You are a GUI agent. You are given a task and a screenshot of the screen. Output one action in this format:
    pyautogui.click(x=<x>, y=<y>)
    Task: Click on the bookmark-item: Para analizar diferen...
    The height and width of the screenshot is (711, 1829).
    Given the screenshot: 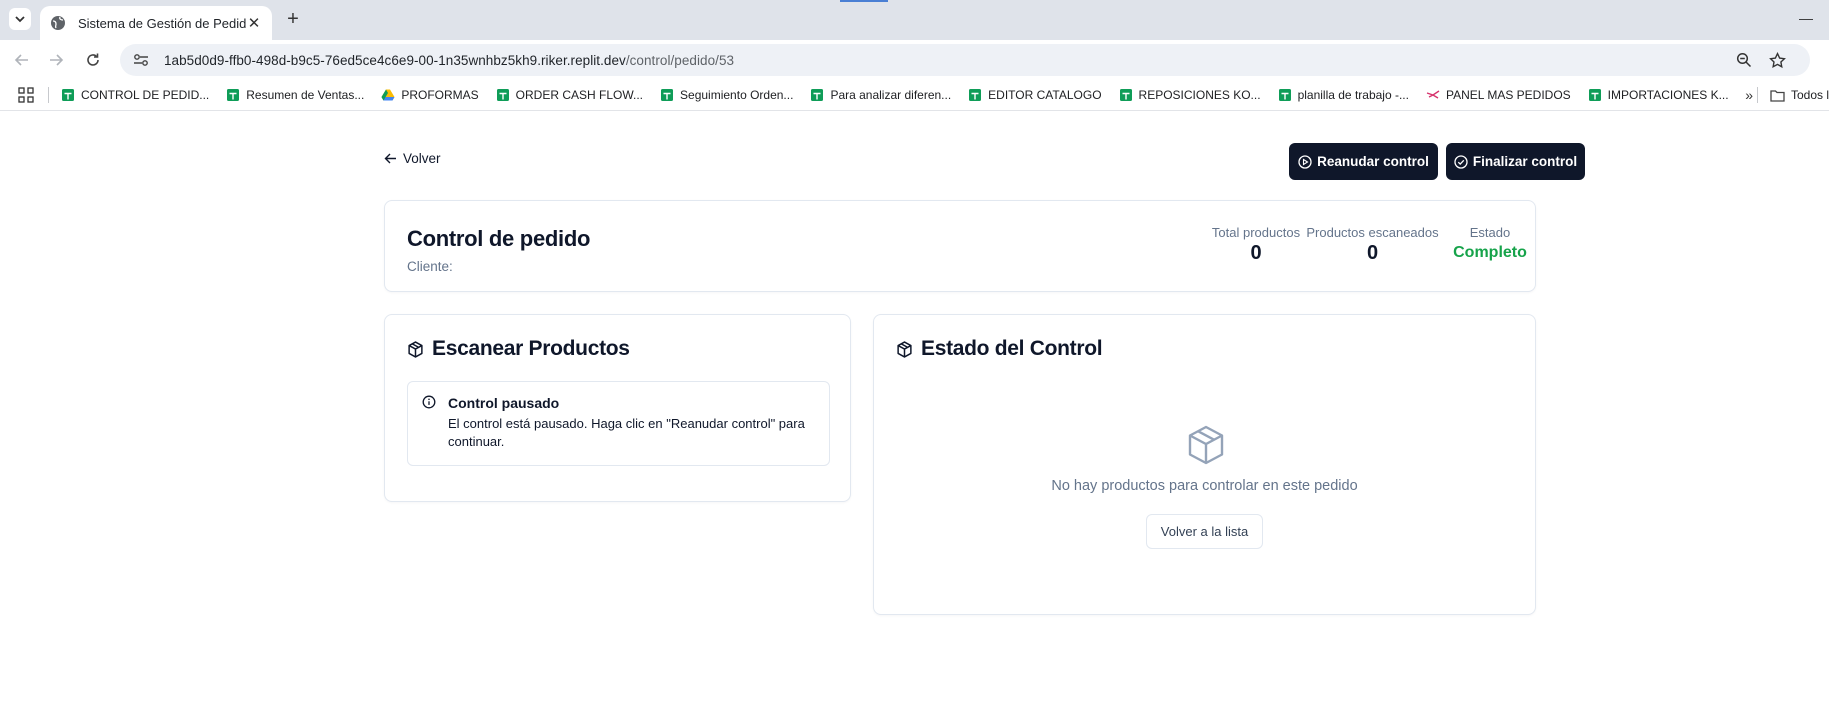 What is the action you would take?
    pyautogui.click(x=880, y=95)
    